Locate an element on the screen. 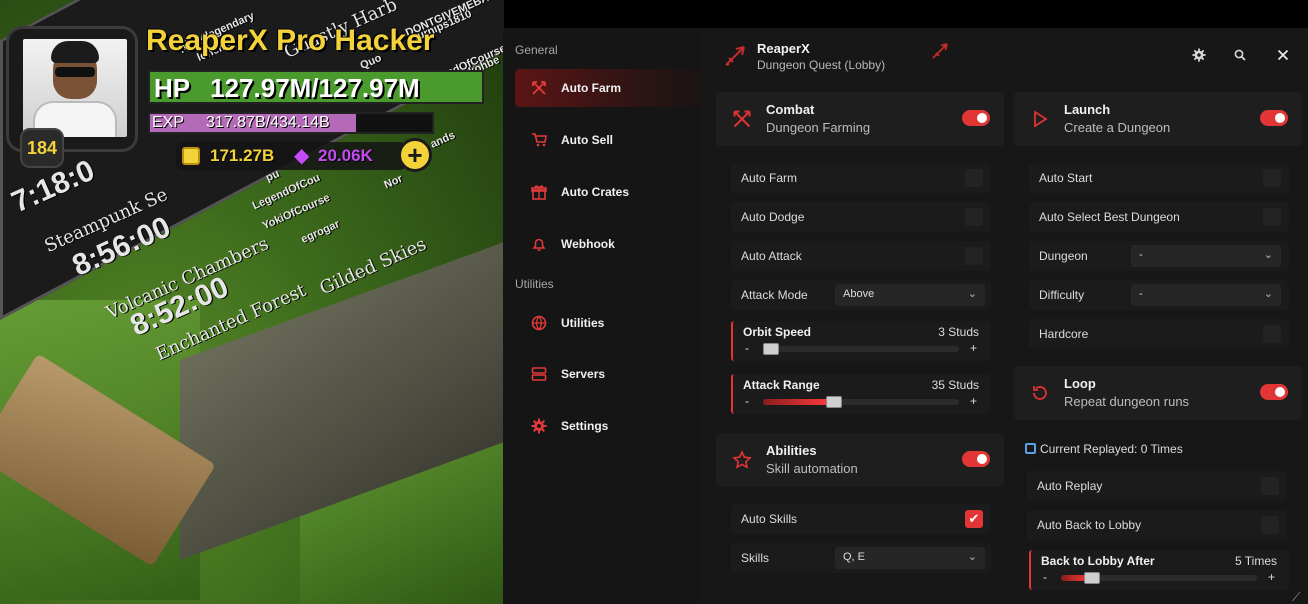 This screenshot has width=1308, height=604. auto-replay-checkbox is located at coordinates (1270, 486).